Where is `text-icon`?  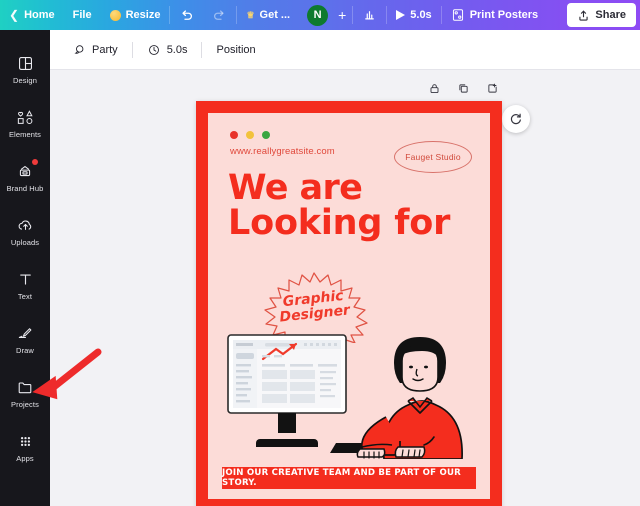 text-icon is located at coordinates (25, 280).